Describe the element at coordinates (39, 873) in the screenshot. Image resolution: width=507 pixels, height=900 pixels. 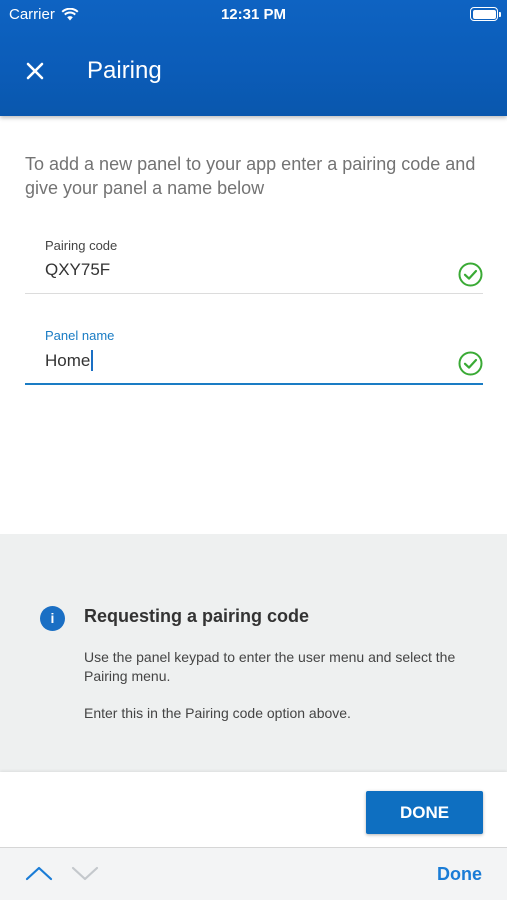
I see `chevron-up-icon` at that location.